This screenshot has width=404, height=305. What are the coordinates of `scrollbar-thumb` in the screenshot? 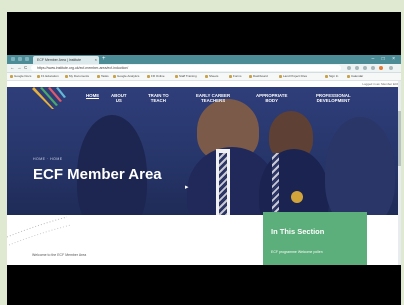 It's located at (399, 138).